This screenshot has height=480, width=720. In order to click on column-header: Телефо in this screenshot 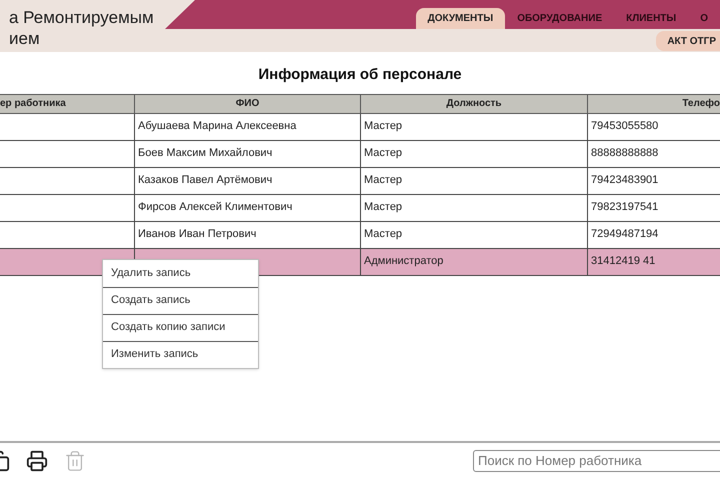, I will do `click(653, 103)`.